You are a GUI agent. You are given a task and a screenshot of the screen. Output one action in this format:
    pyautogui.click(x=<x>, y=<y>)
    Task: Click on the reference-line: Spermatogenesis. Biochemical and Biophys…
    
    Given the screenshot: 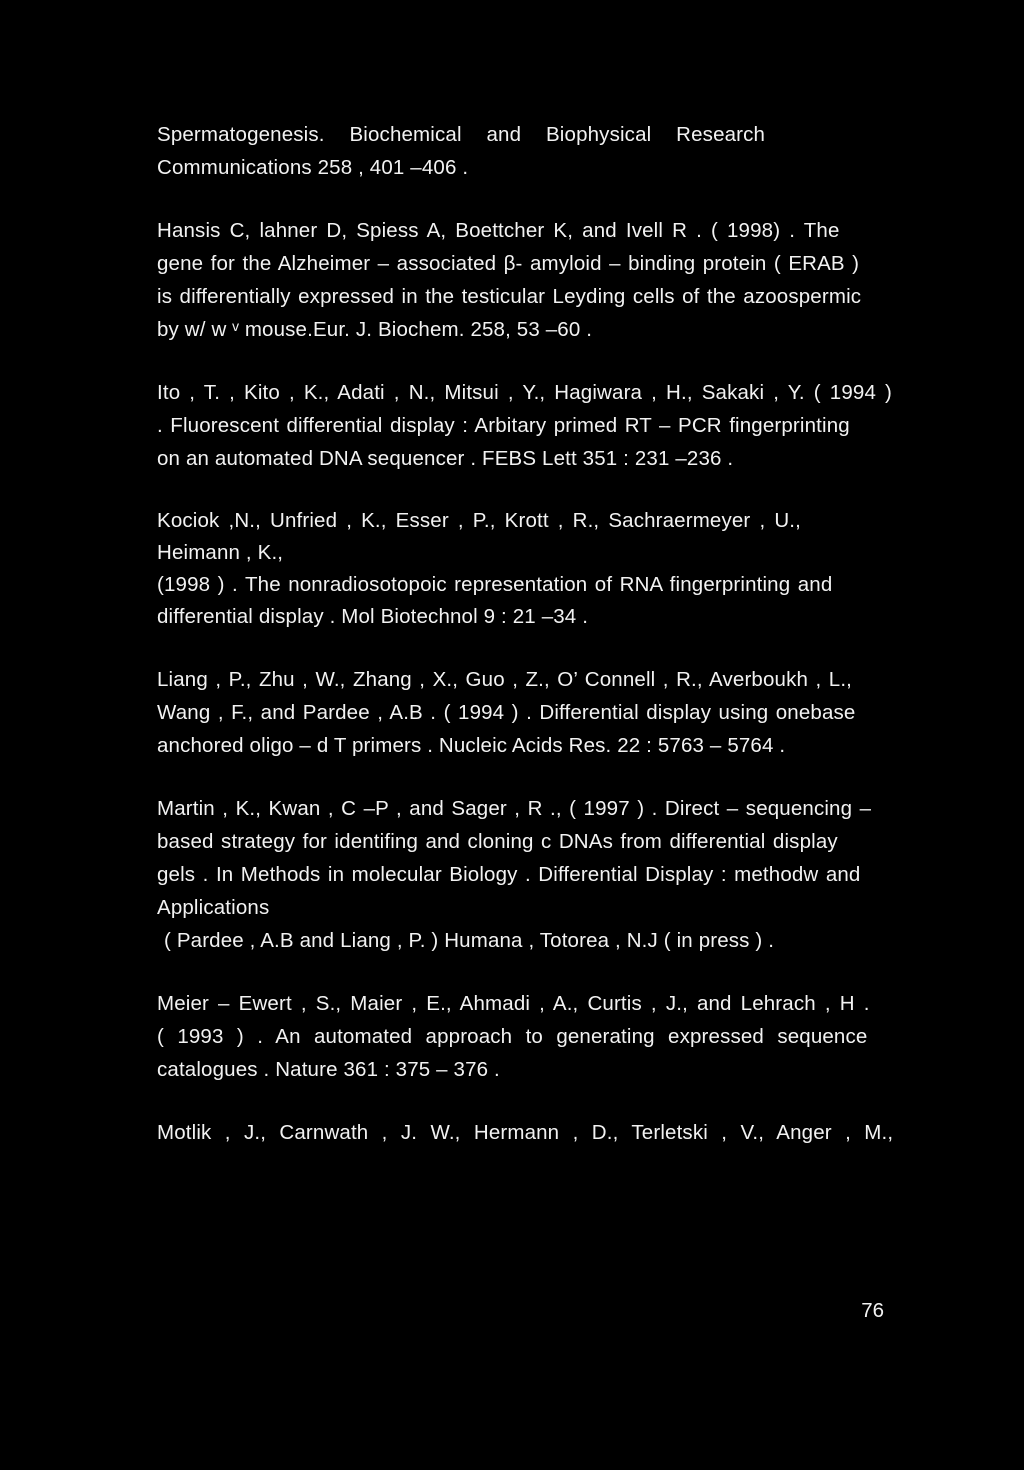 What is the action you would take?
    pyautogui.click(x=461, y=134)
    